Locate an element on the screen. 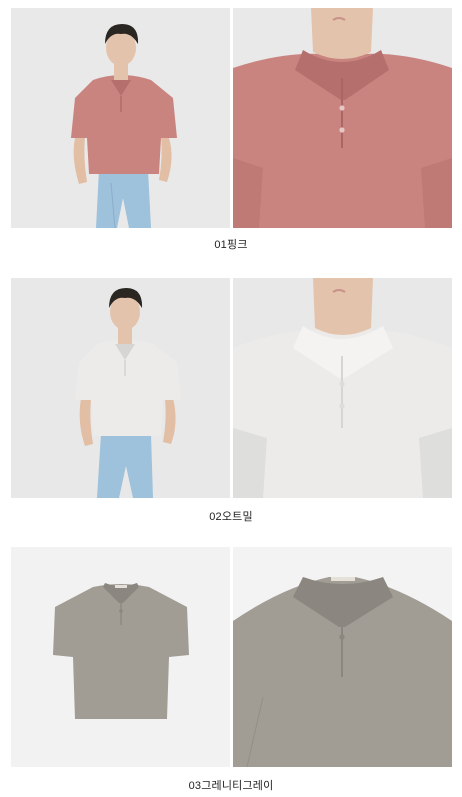 This screenshot has width=462, height=797. color-caption: 03그레니티그레이 is located at coordinates (231, 786).